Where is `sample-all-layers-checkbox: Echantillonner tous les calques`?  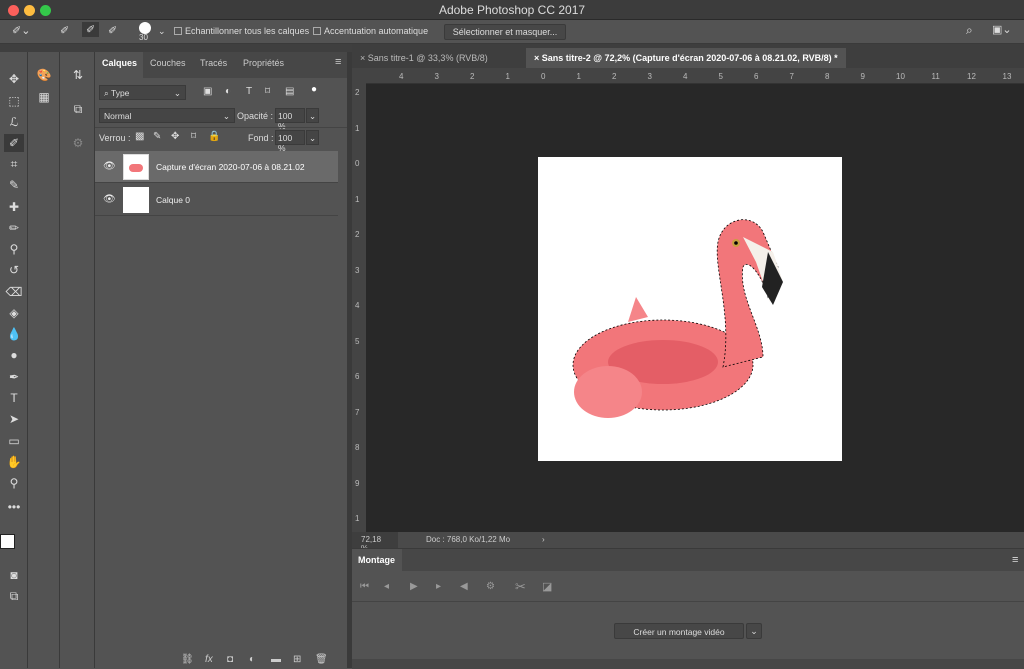 sample-all-layers-checkbox: Echantillonner tous les calques is located at coordinates (241, 31).